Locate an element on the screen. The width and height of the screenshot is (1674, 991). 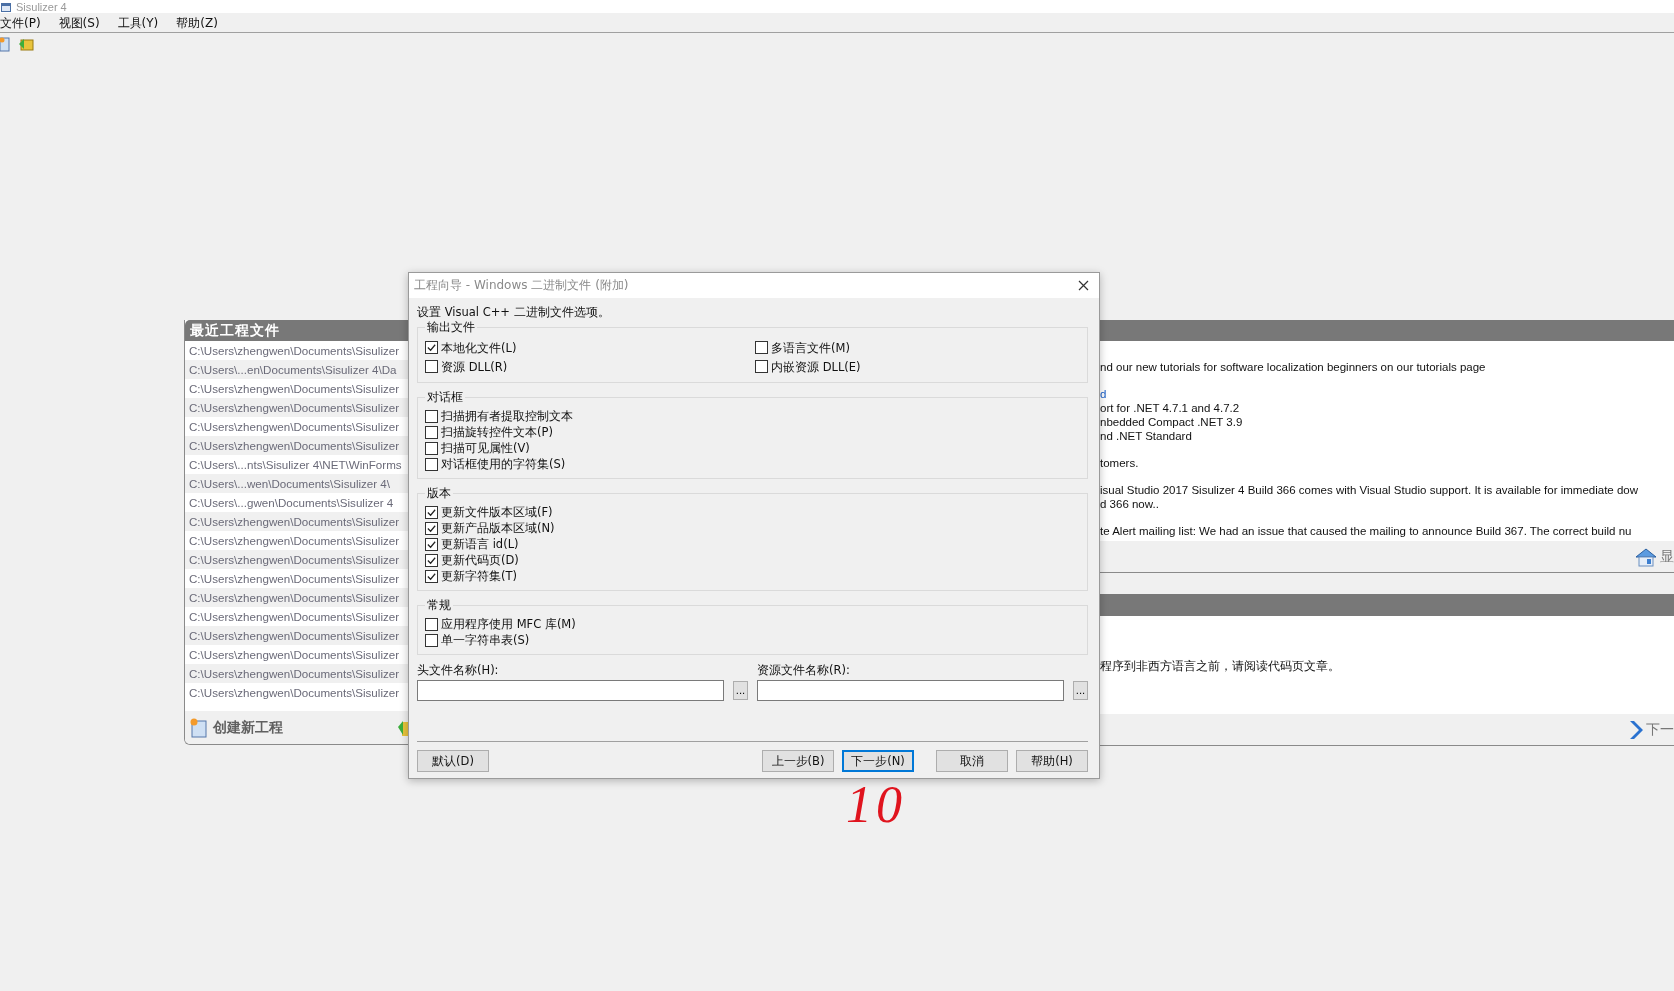
house-icon is located at coordinates (1646, 556).